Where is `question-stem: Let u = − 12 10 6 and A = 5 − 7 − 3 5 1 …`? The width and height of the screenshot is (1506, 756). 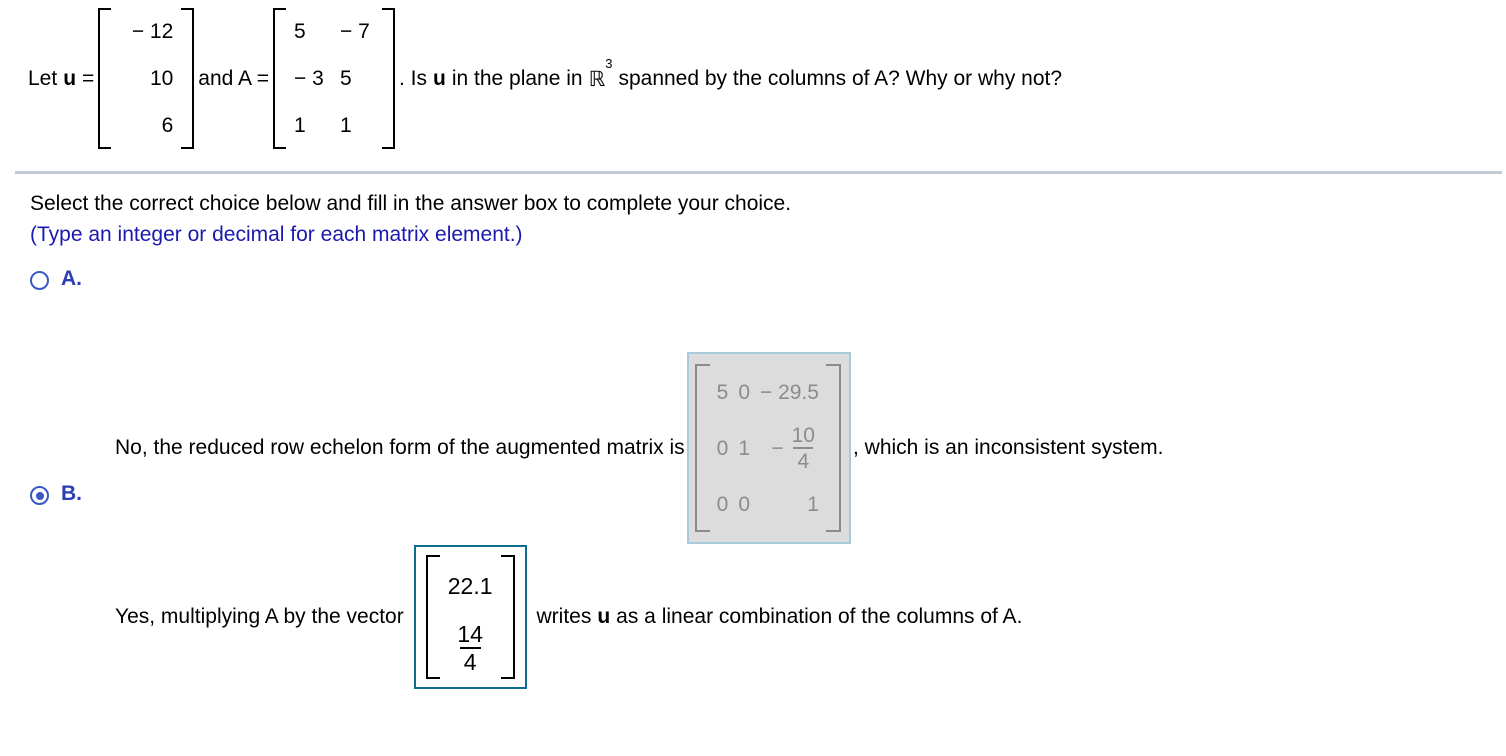 question-stem: Let u = − 12 10 6 and A = 5 − 7 − 3 5 1 … is located at coordinates (545, 78).